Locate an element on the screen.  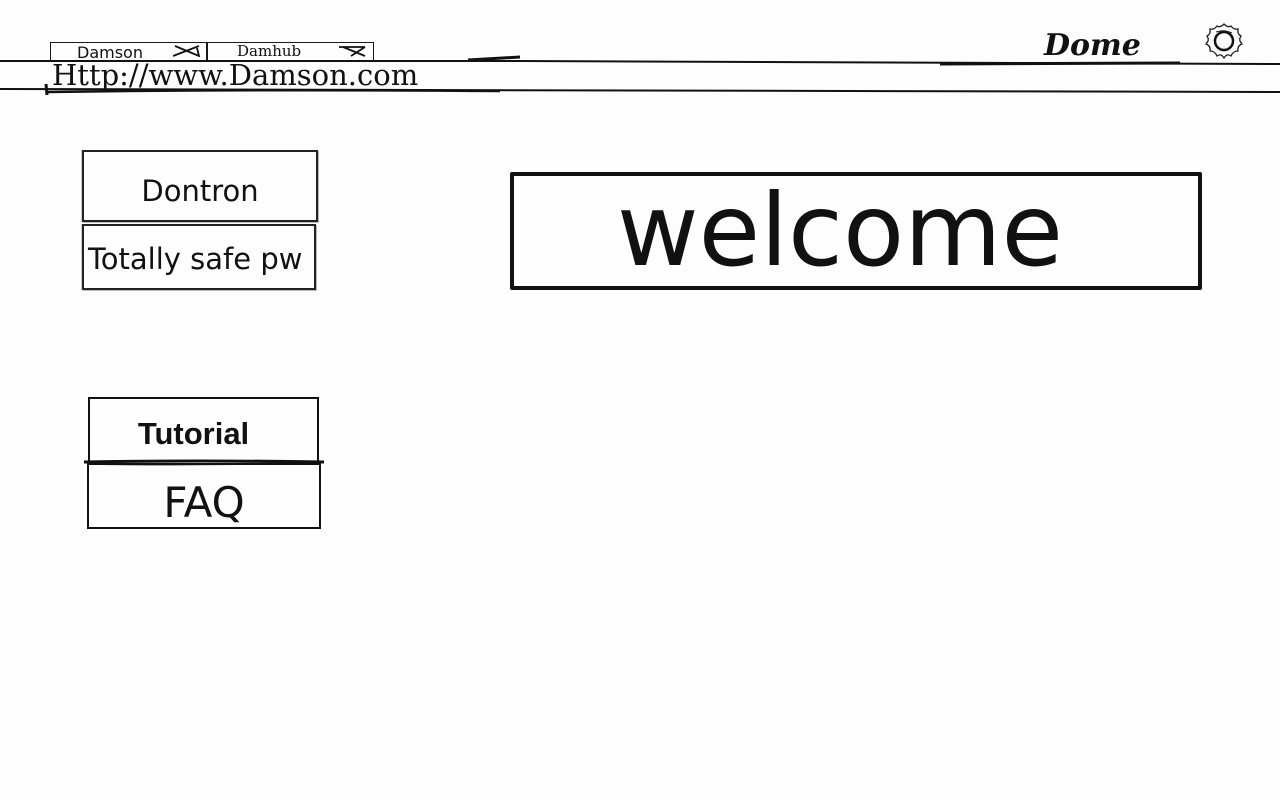
gear-icon is located at coordinates (1224, 42).